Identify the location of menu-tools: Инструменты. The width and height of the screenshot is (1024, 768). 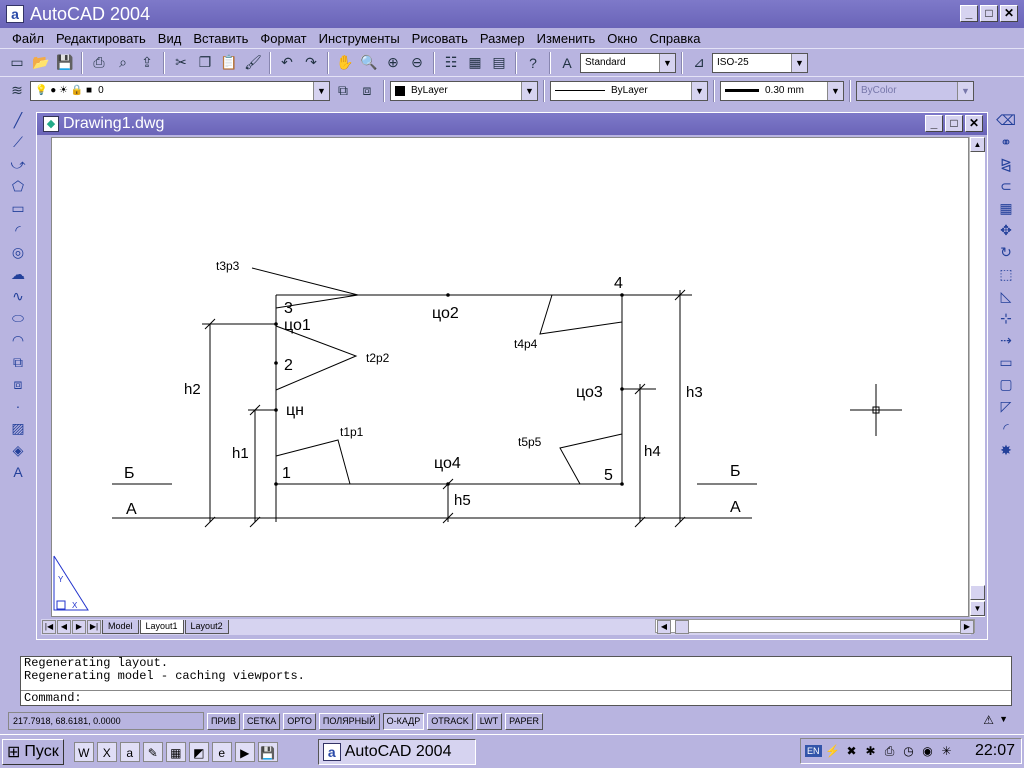
(359, 38).